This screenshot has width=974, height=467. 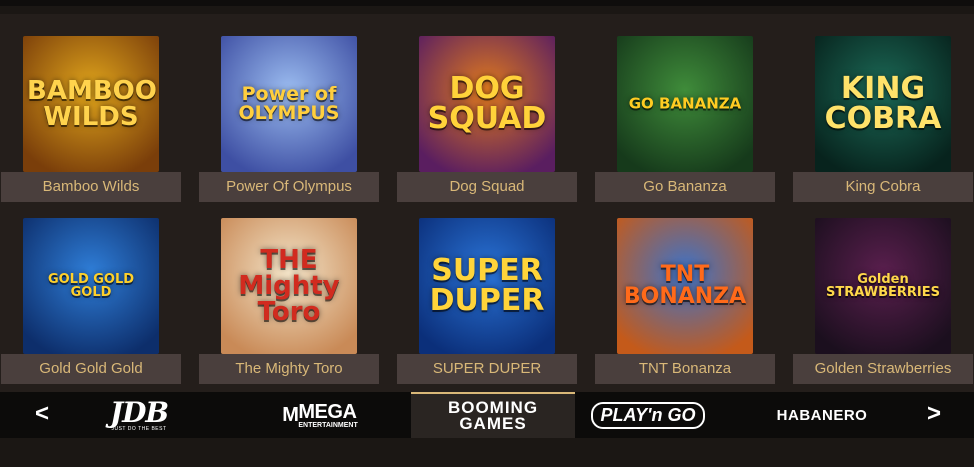 I want to click on game-title: Go Bananza, so click(x=685, y=187).